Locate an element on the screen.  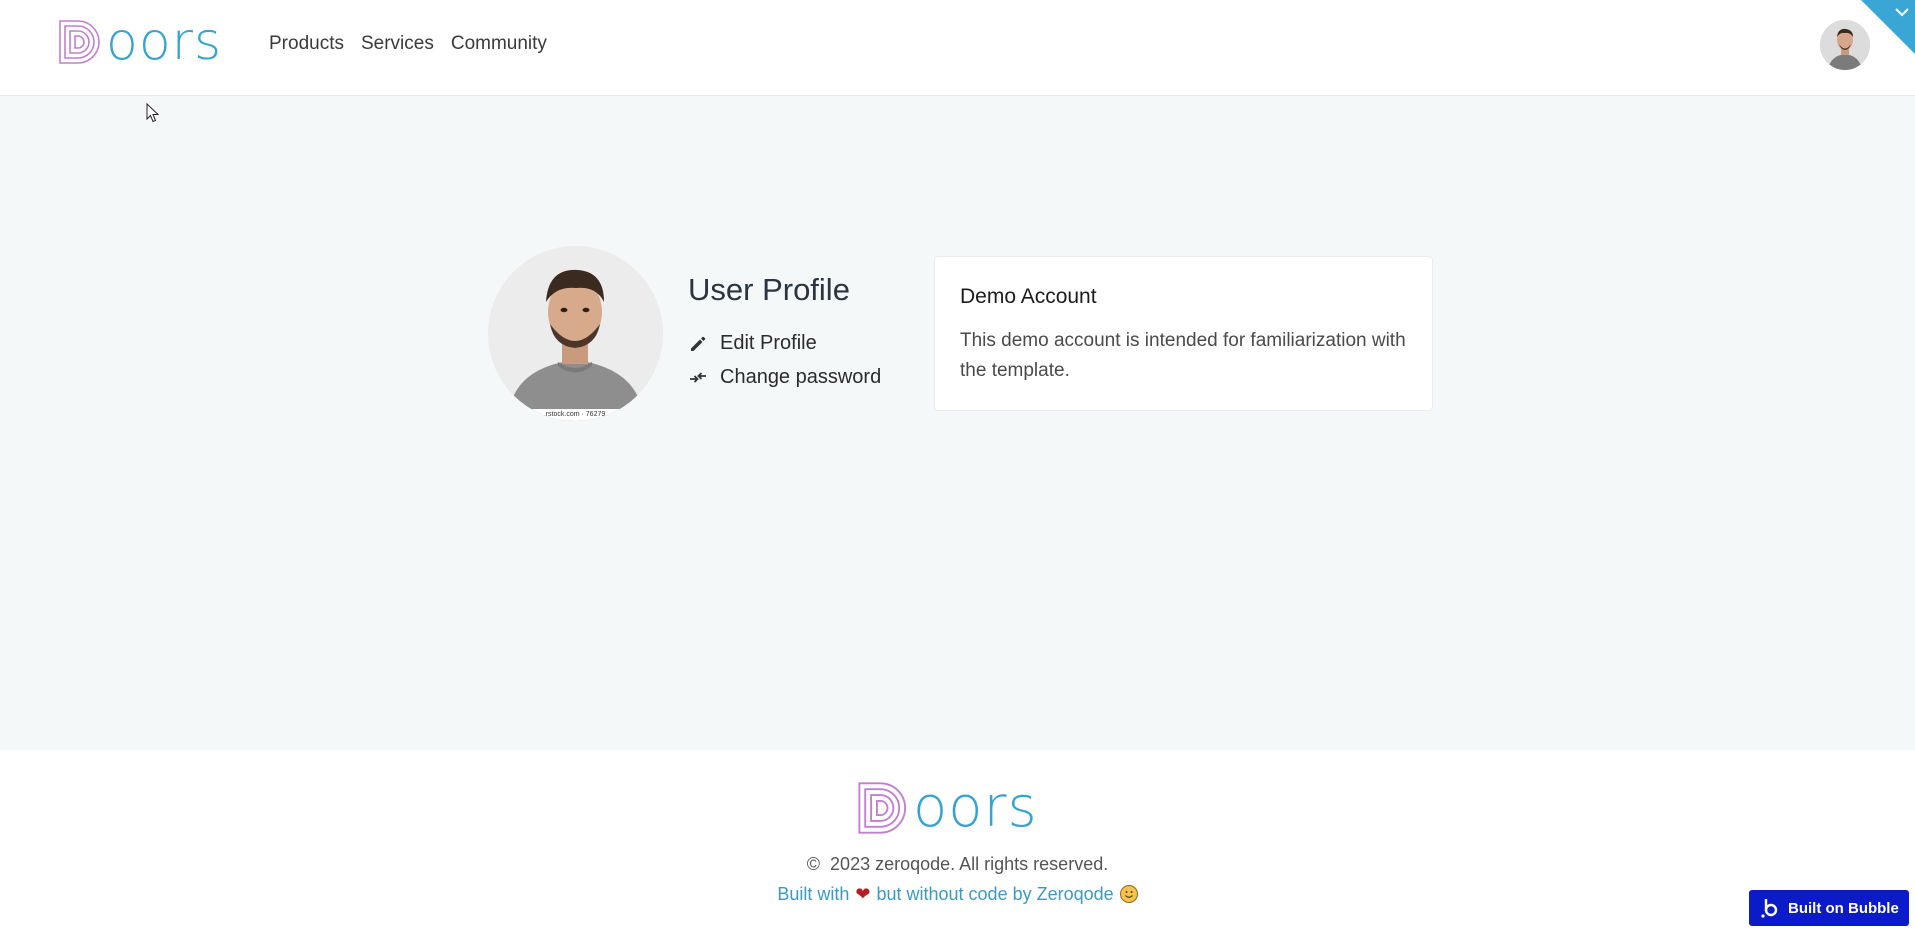
nav-community: Community is located at coordinates (499, 44).